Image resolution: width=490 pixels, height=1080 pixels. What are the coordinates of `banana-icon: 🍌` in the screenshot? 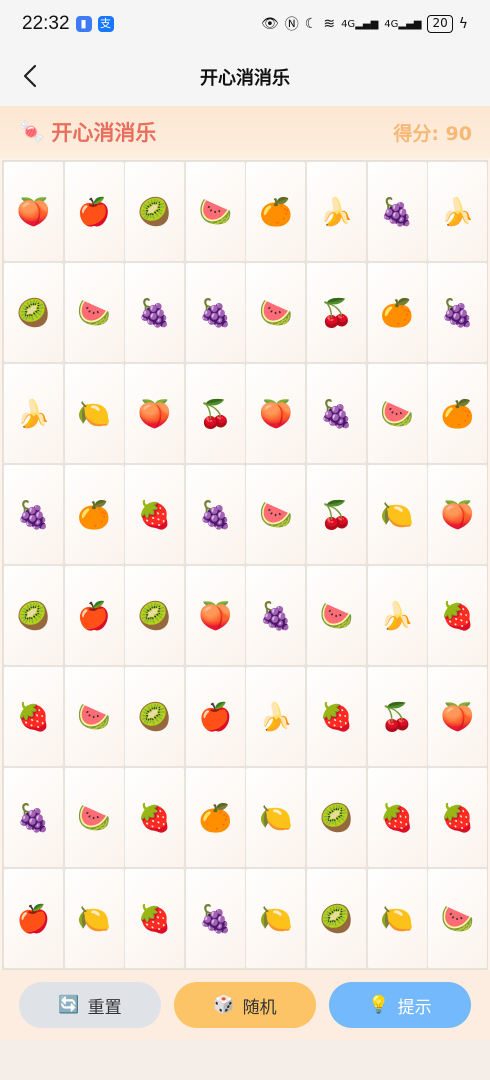 It's located at (397, 616).